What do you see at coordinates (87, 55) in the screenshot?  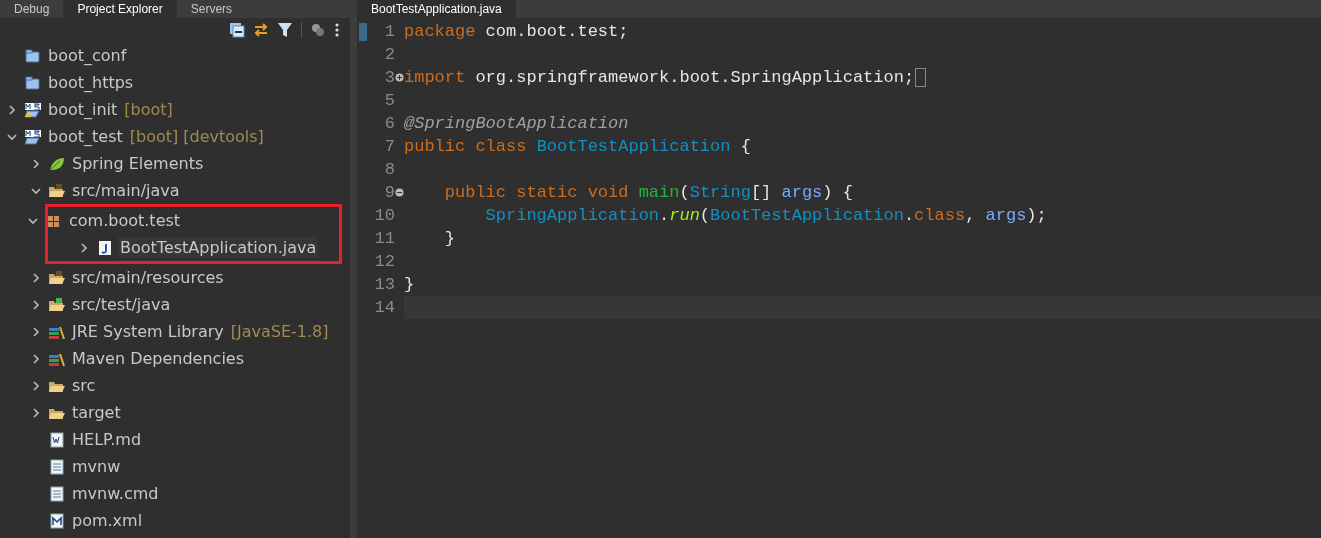 I see `tree-item: boot_conf` at bounding box center [87, 55].